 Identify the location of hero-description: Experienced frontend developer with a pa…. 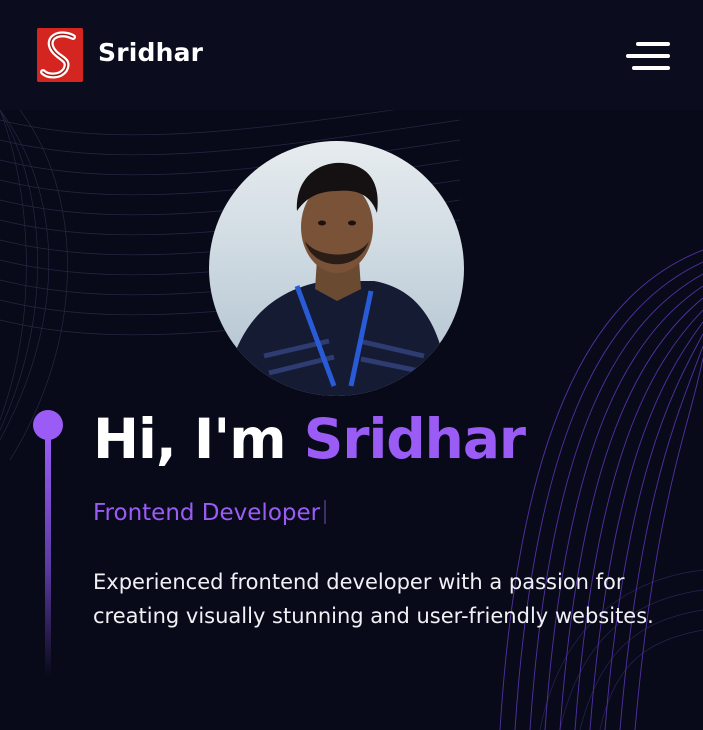
(373, 599).